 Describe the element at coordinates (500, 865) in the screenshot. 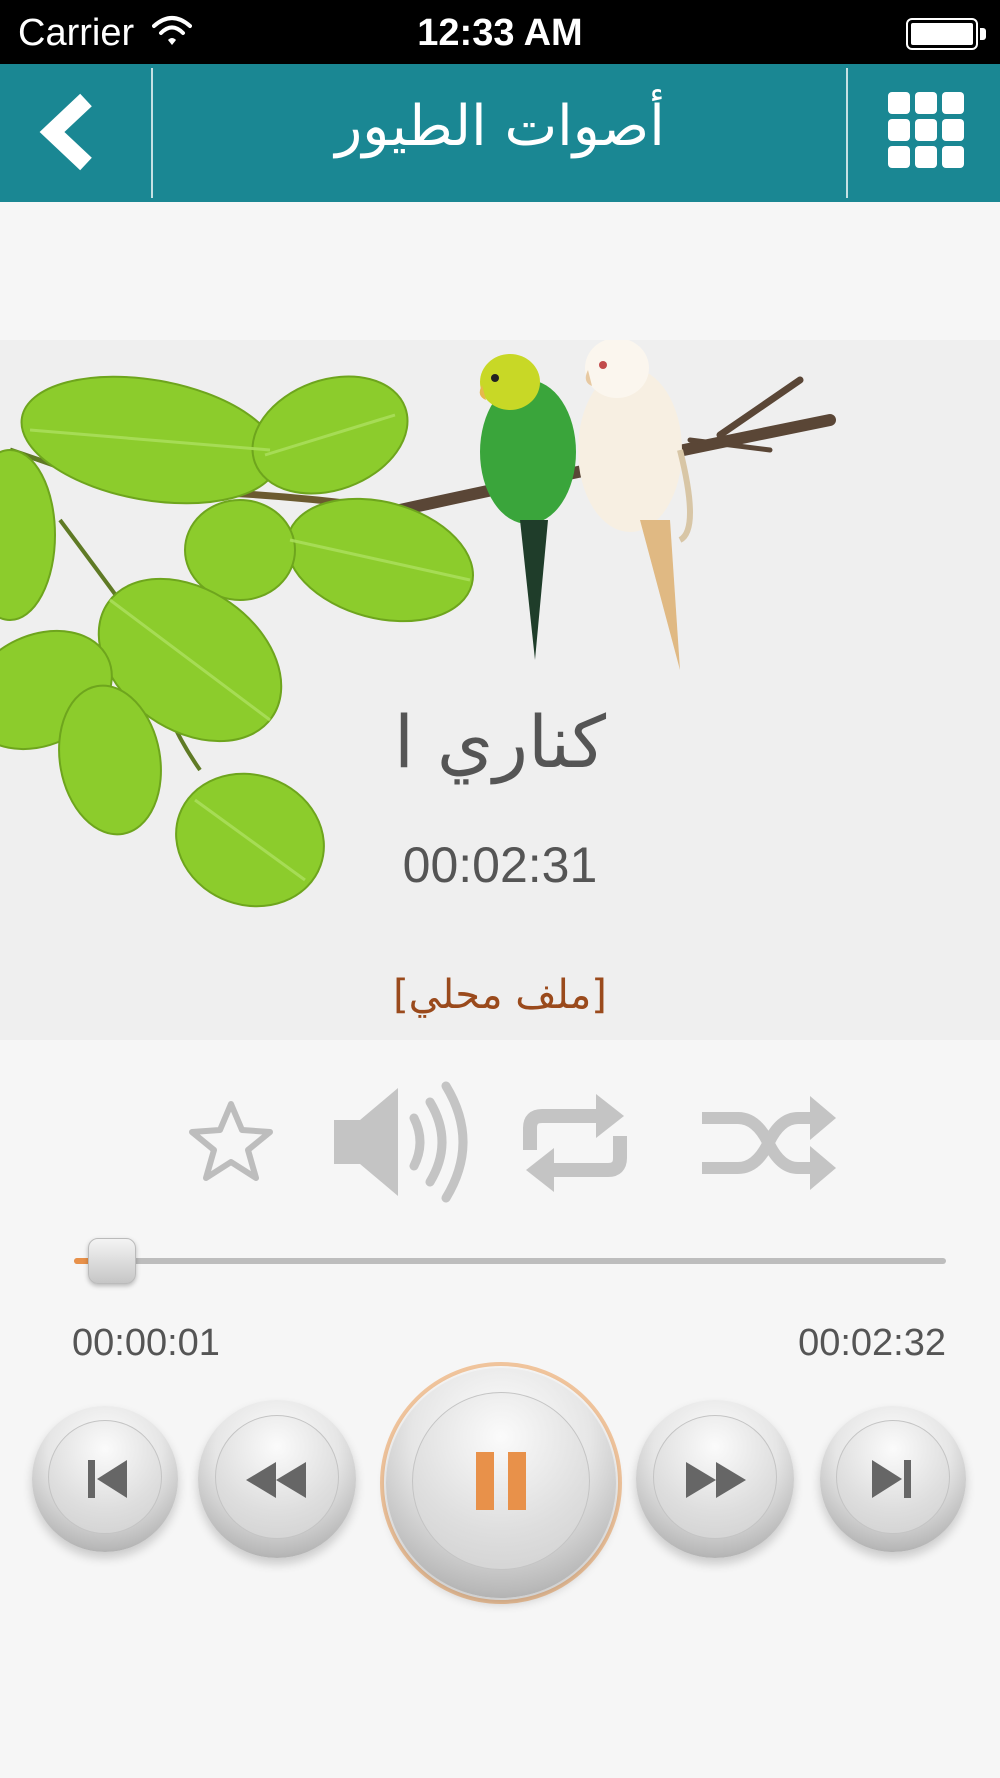

I see `track-duration: 00:02:31` at that location.